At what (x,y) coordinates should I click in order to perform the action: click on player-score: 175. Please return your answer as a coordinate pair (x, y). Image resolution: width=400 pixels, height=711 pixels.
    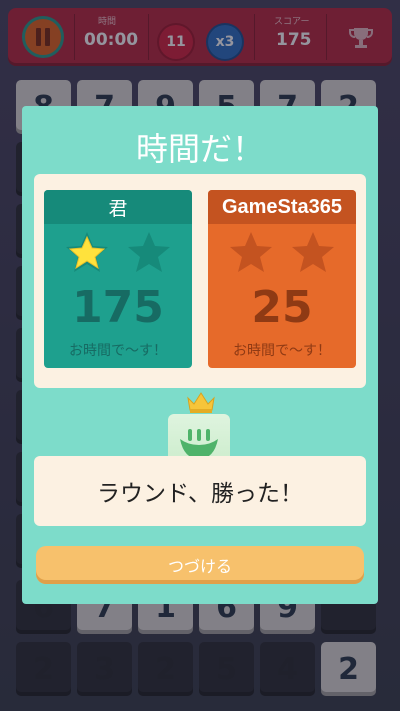
    Looking at the image, I should click on (118, 307).